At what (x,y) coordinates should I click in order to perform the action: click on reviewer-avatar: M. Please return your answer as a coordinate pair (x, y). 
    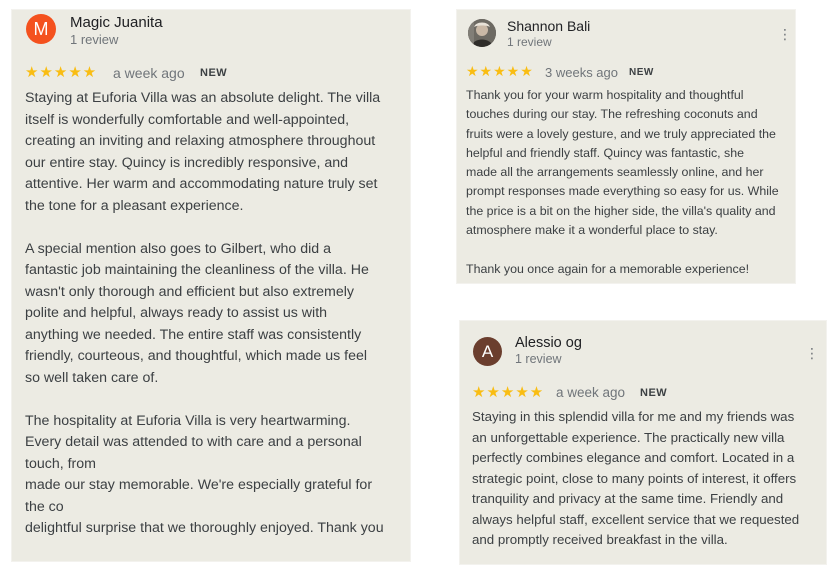
    Looking at the image, I should click on (41, 29).